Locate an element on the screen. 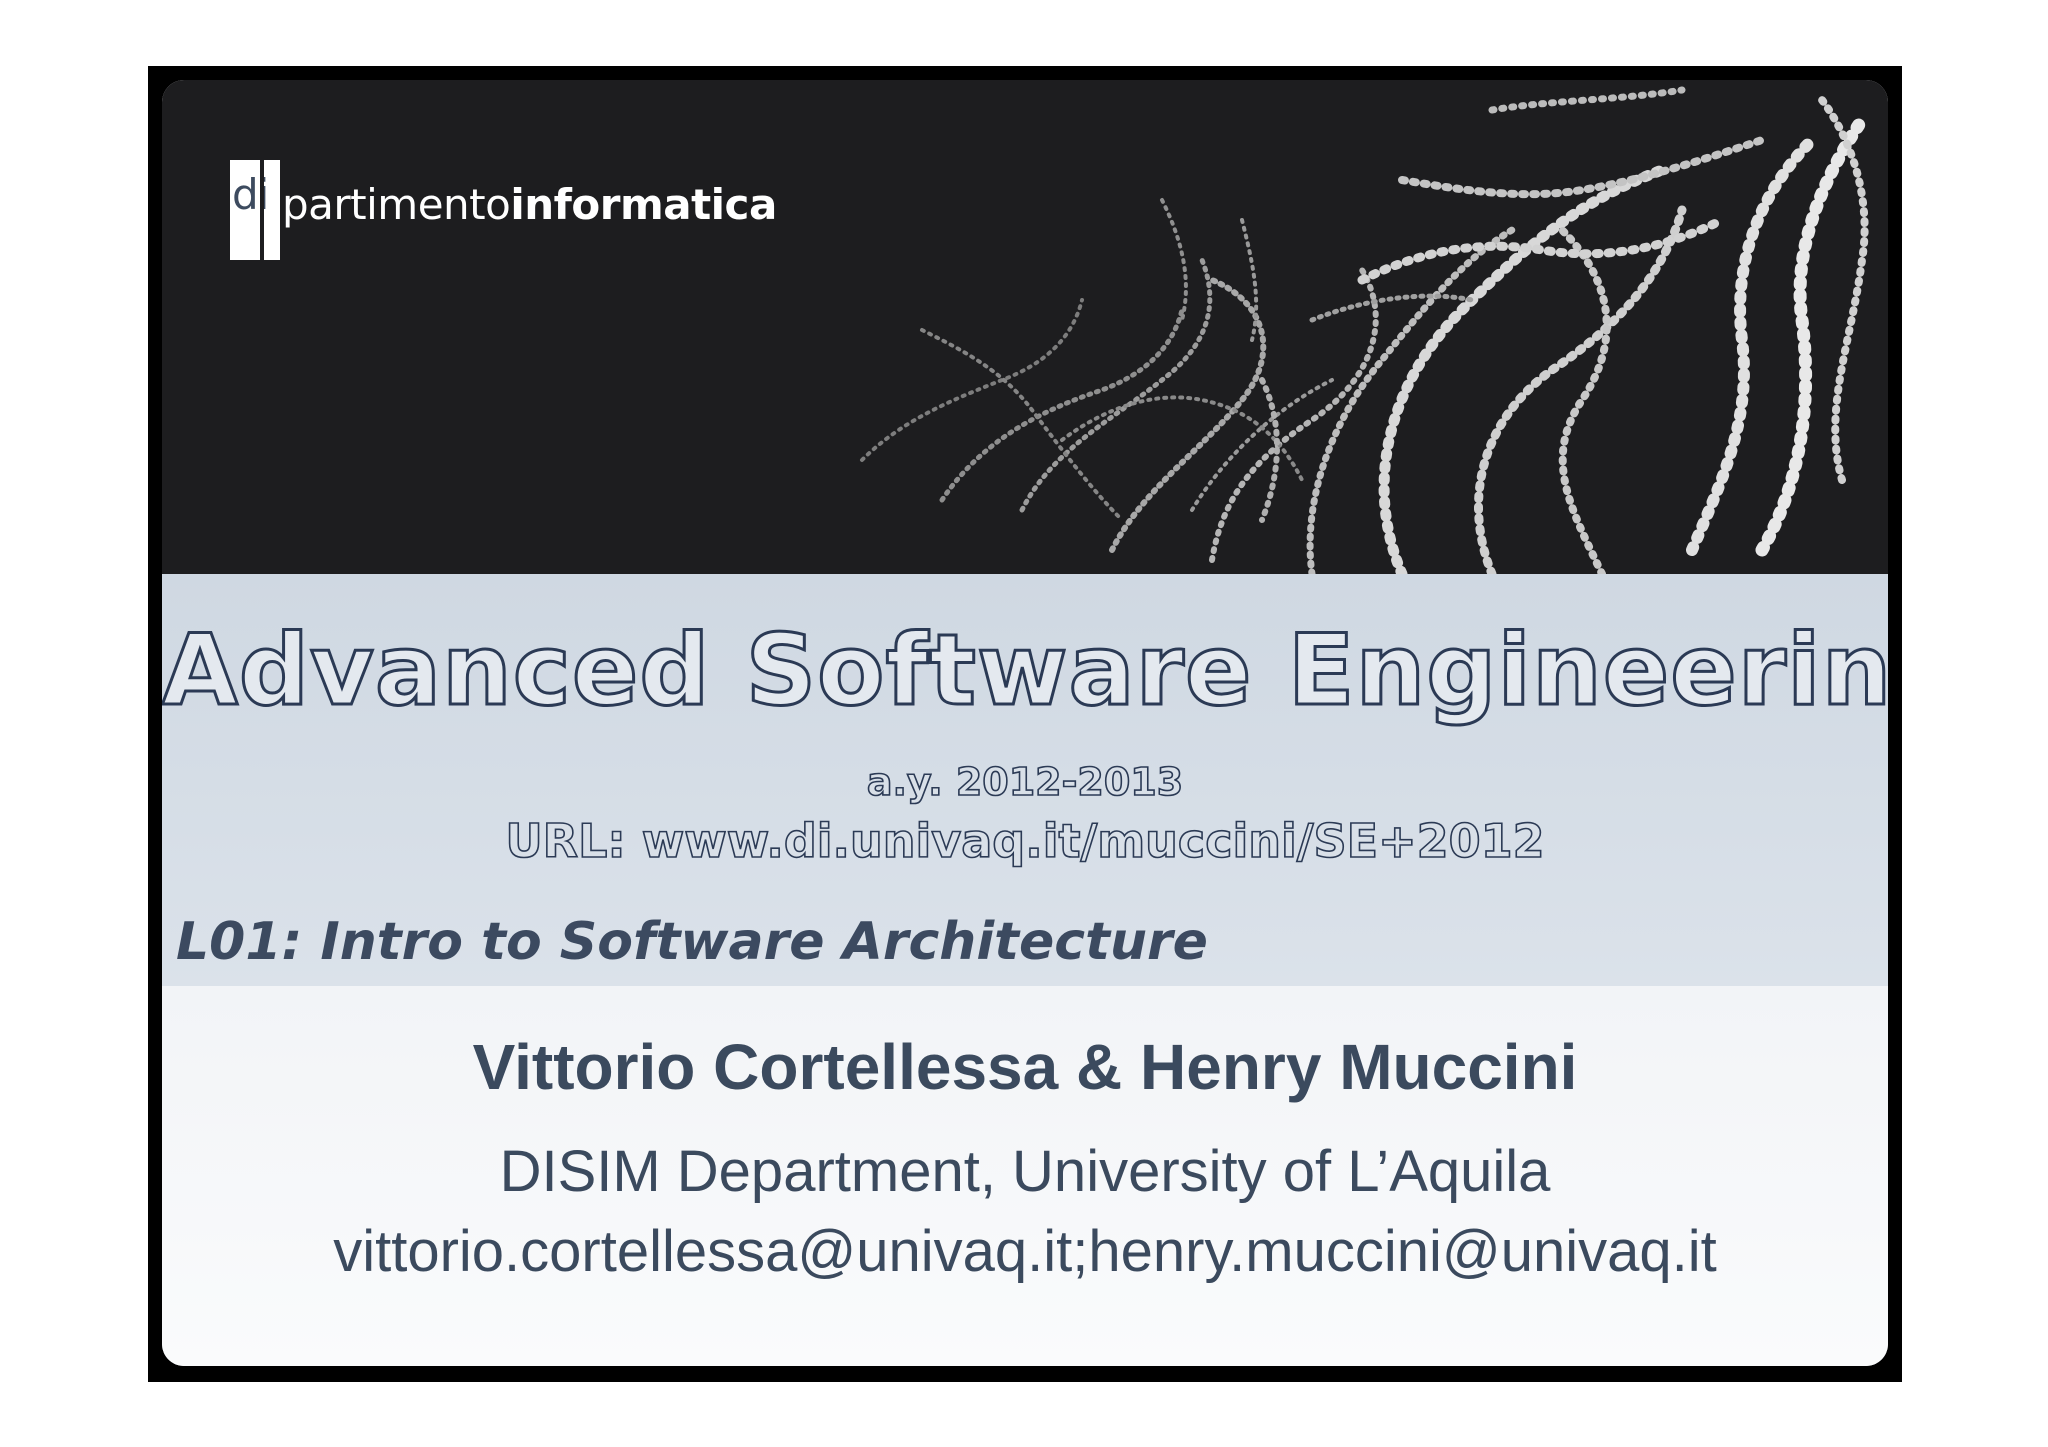  logo-bar is located at coordinates (262, 210).